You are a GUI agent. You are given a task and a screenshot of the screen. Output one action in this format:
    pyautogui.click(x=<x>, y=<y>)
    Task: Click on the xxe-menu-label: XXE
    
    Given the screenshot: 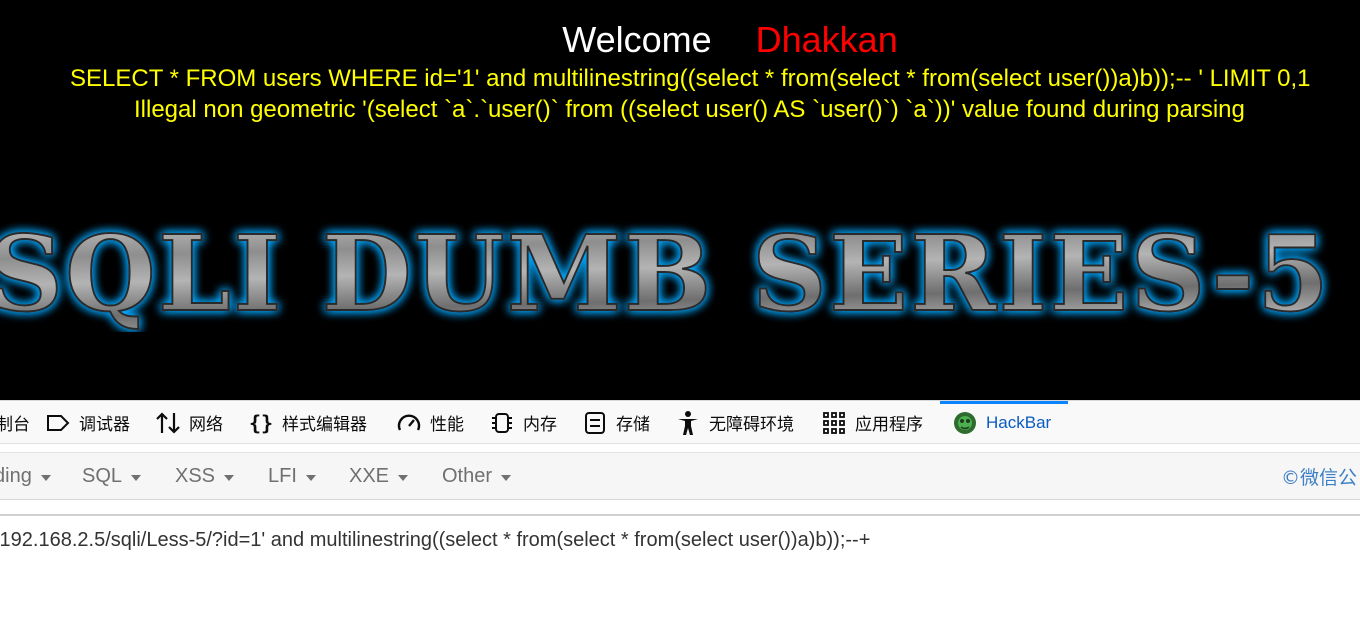 What is the action you would take?
    pyautogui.click(x=369, y=475)
    